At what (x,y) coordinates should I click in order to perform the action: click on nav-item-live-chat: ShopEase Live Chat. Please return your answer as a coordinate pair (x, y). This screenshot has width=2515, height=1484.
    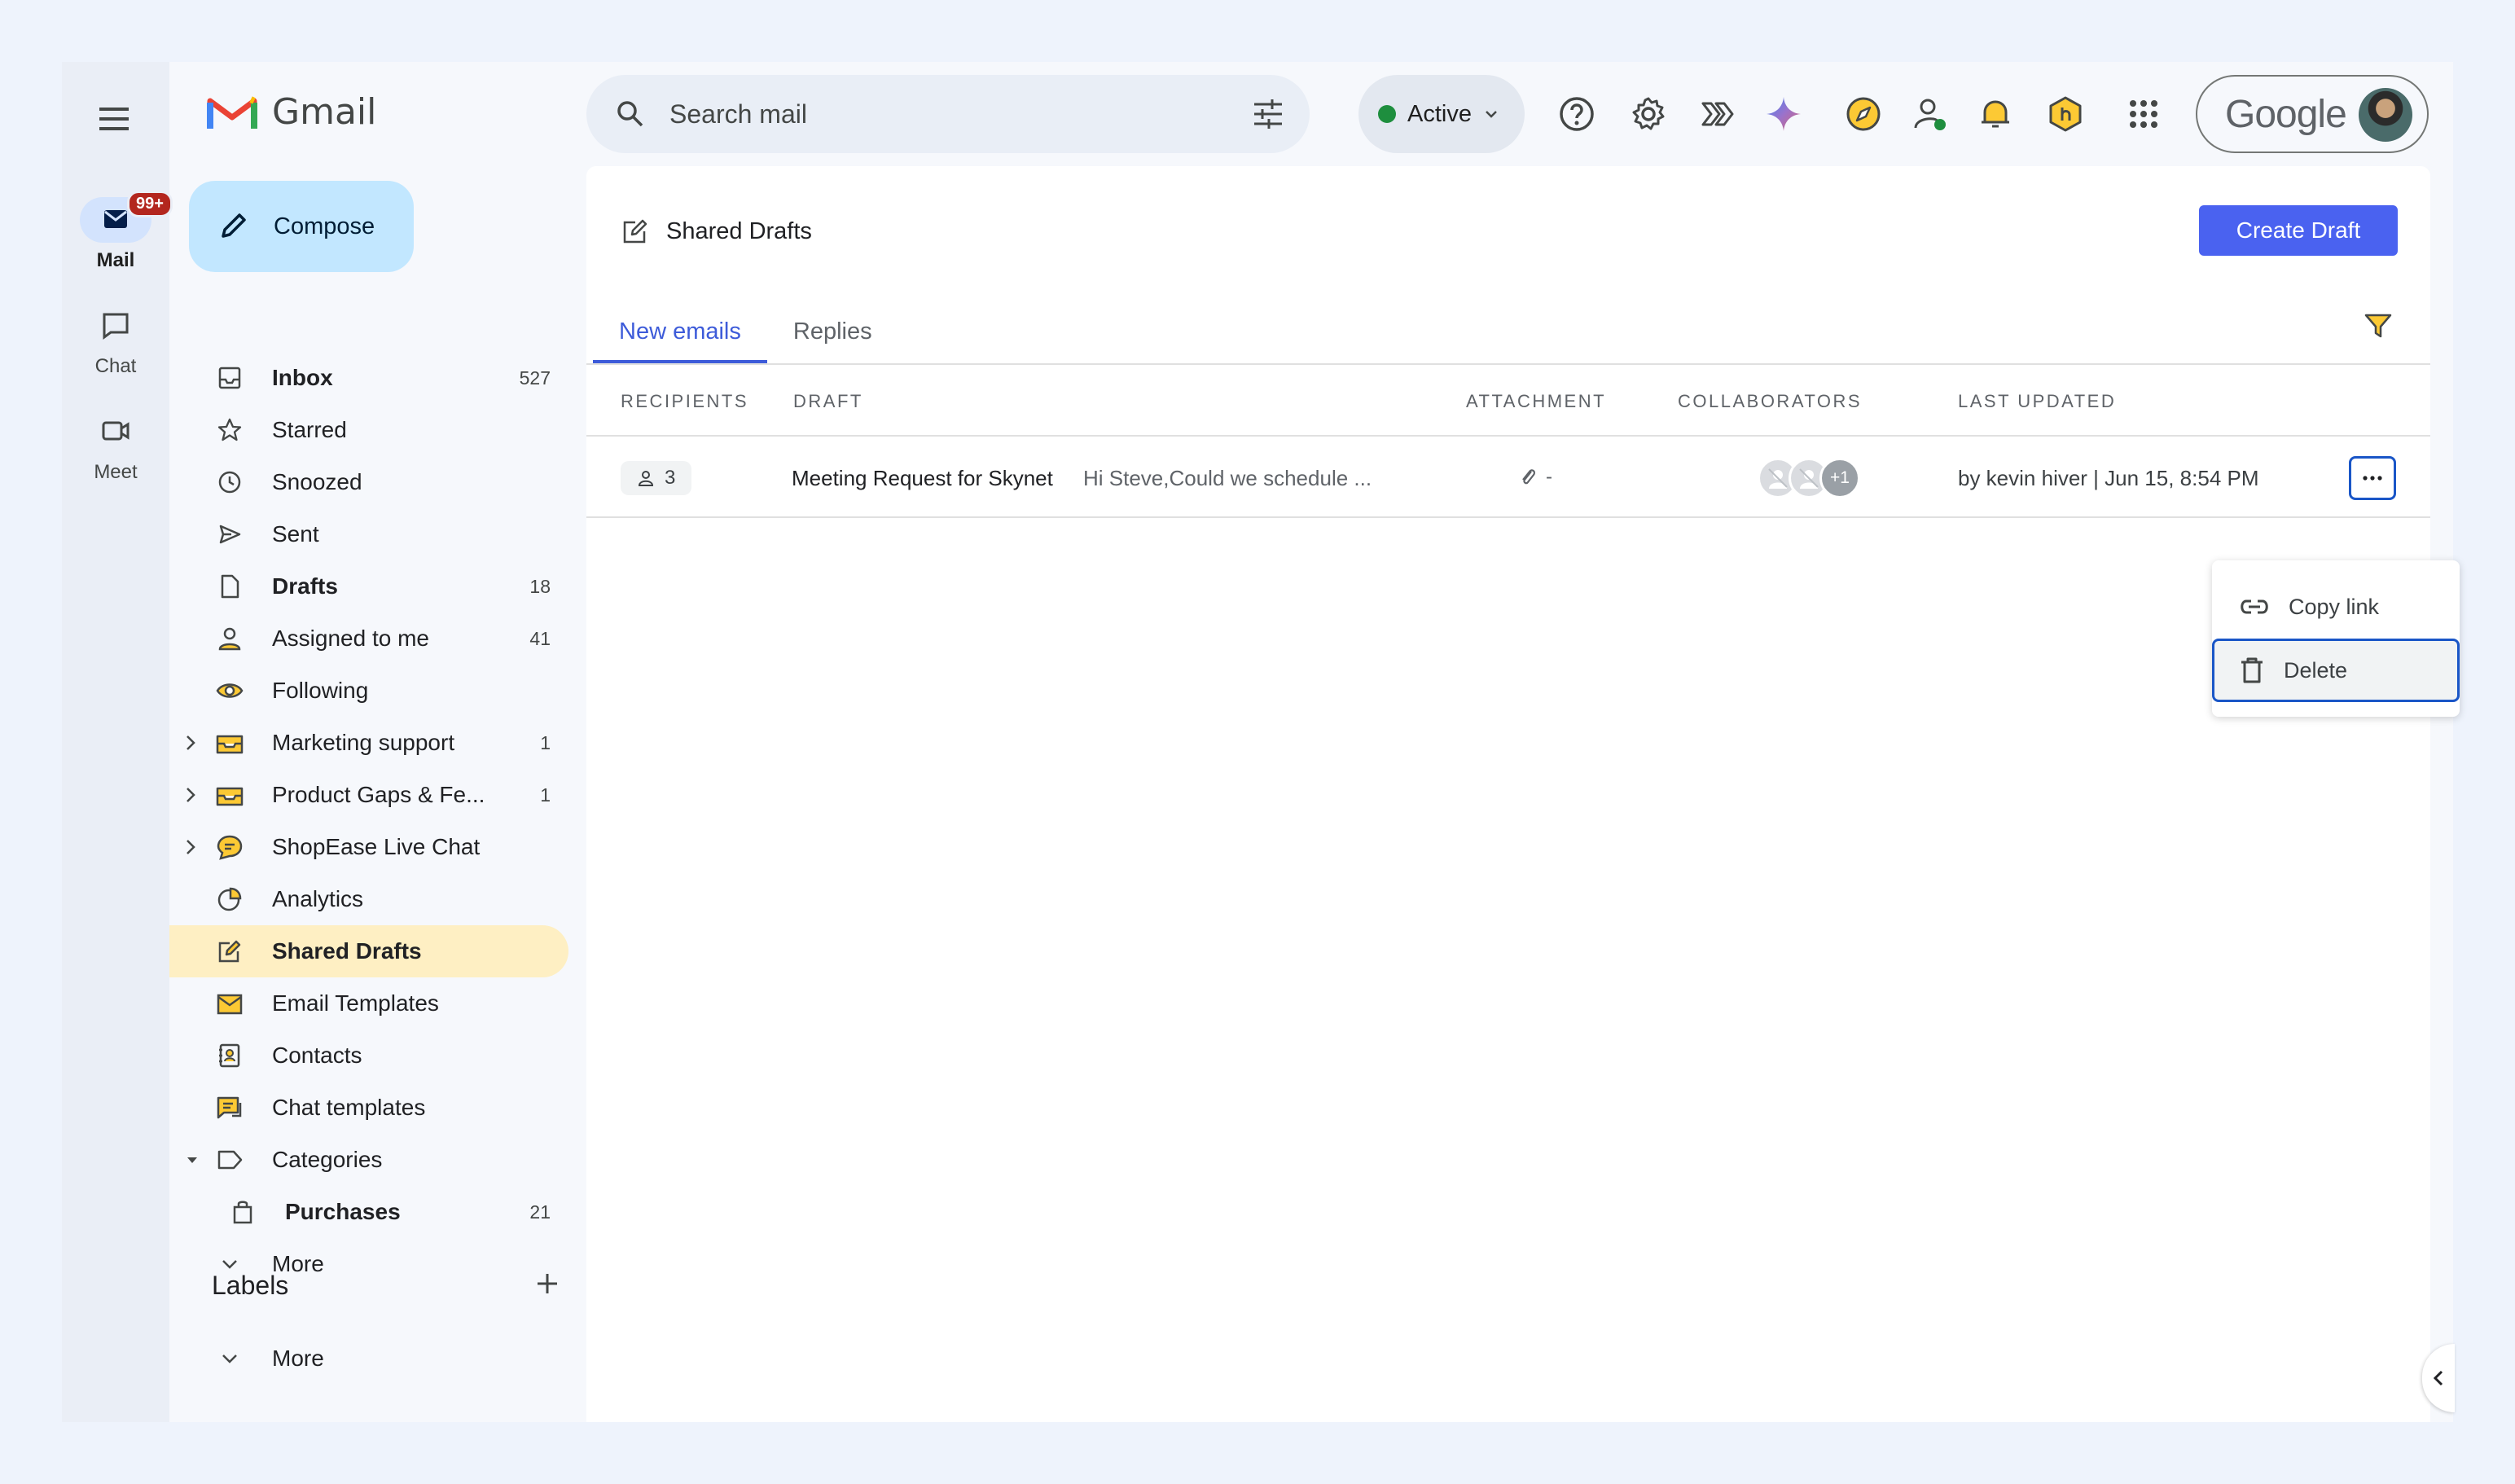
    Looking at the image, I should click on (368, 847).